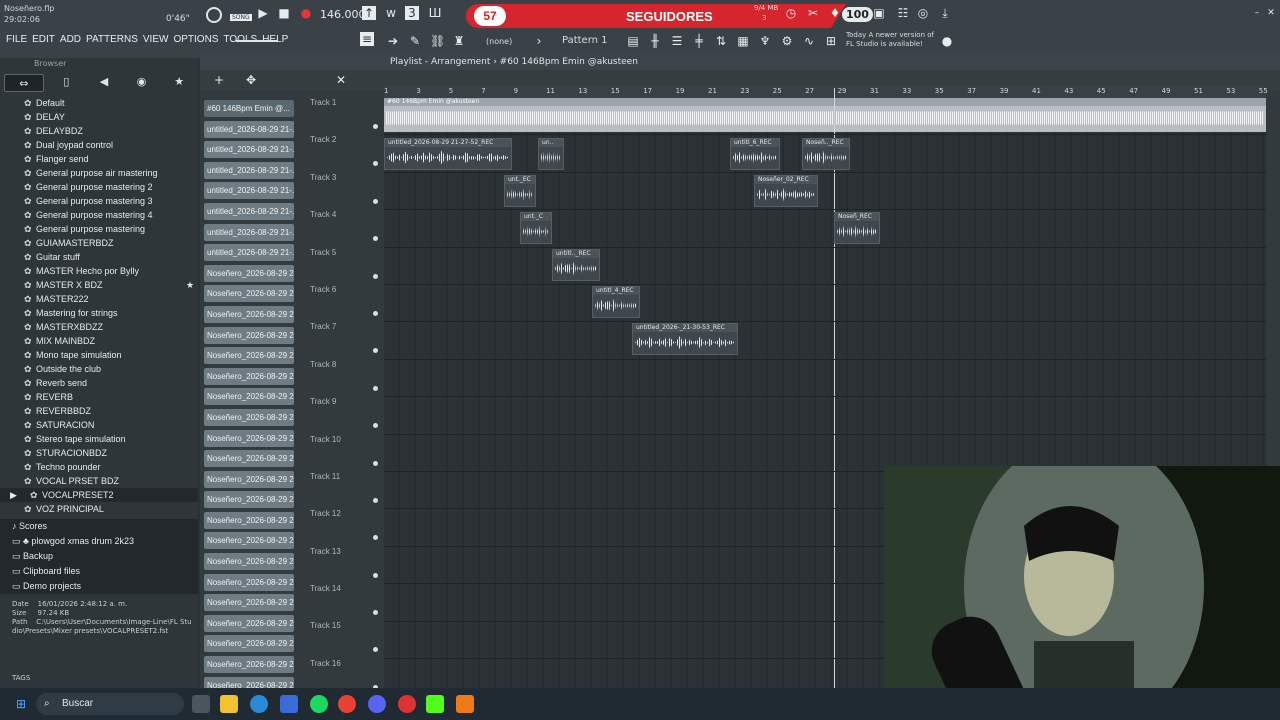 The image size is (1280, 720). What do you see at coordinates (99, 467) in the screenshot?
I see `browser-item: ✿ Techno pounder` at bounding box center [99, 467].